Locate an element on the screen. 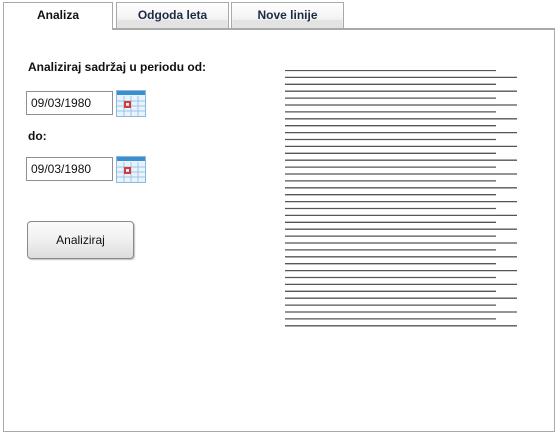 The image size is (558, 435). tab-label: Odgoda leta is located at coordinates (172, 15).